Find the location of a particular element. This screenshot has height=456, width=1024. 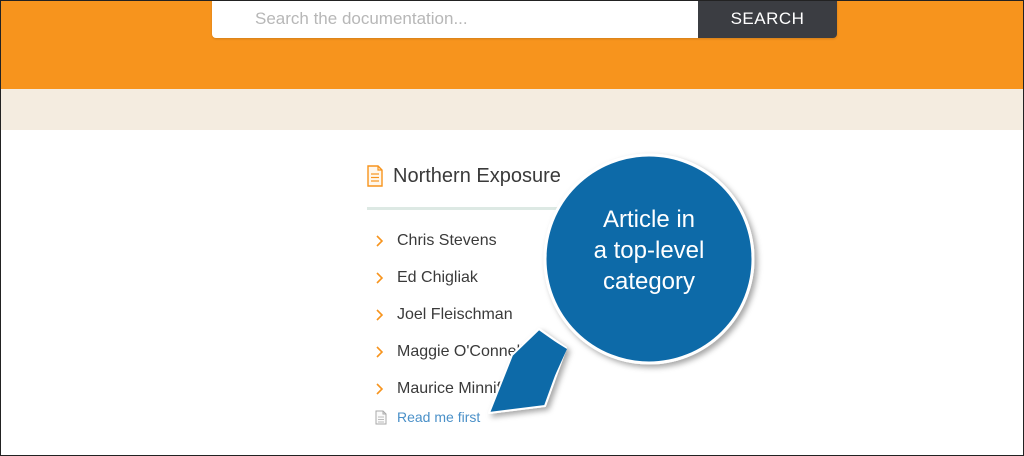

list-item: Maggie O'Connell is located at coordinates (450, 351).